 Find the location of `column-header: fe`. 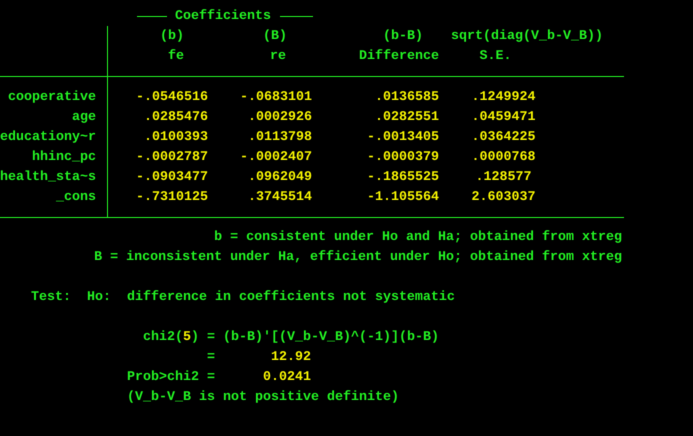

column-header: fe is located at coordinates (176, 56).